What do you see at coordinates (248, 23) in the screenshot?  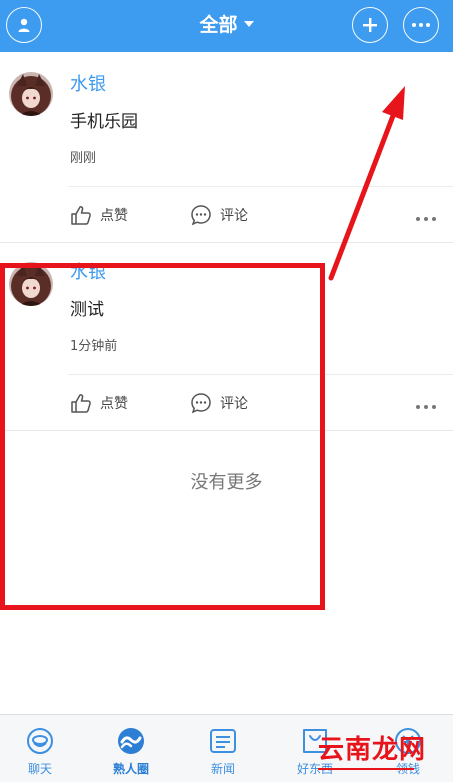 I see `caret-down-icon` at bounding box center [248, 23].